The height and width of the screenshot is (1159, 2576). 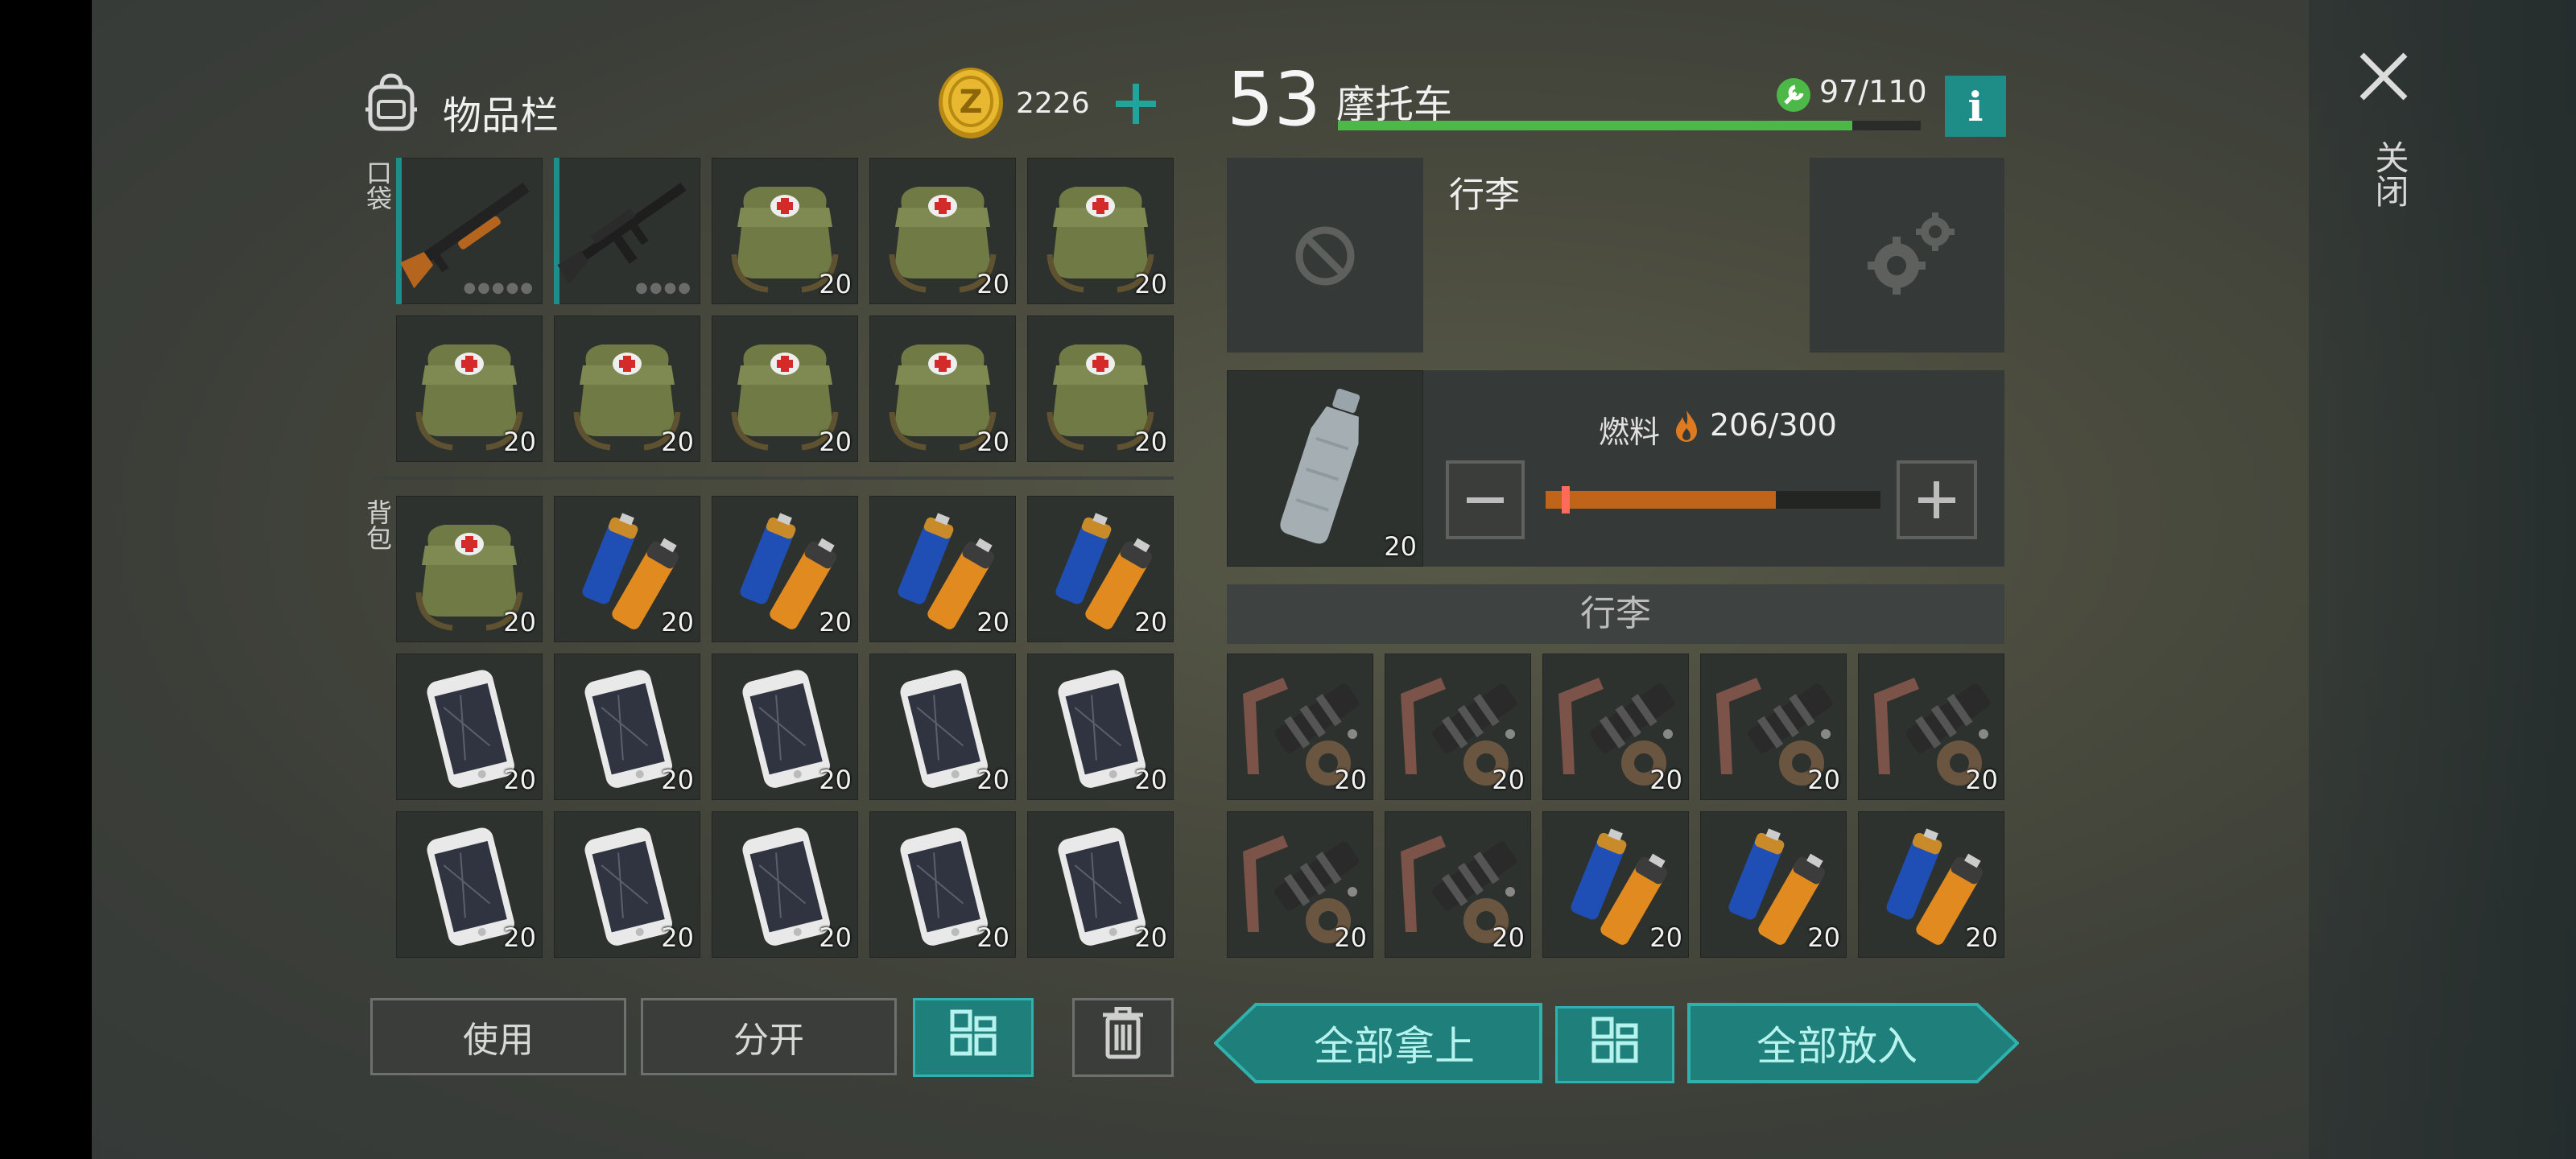 I want to click on close-button, so click(x=2383, y=76).